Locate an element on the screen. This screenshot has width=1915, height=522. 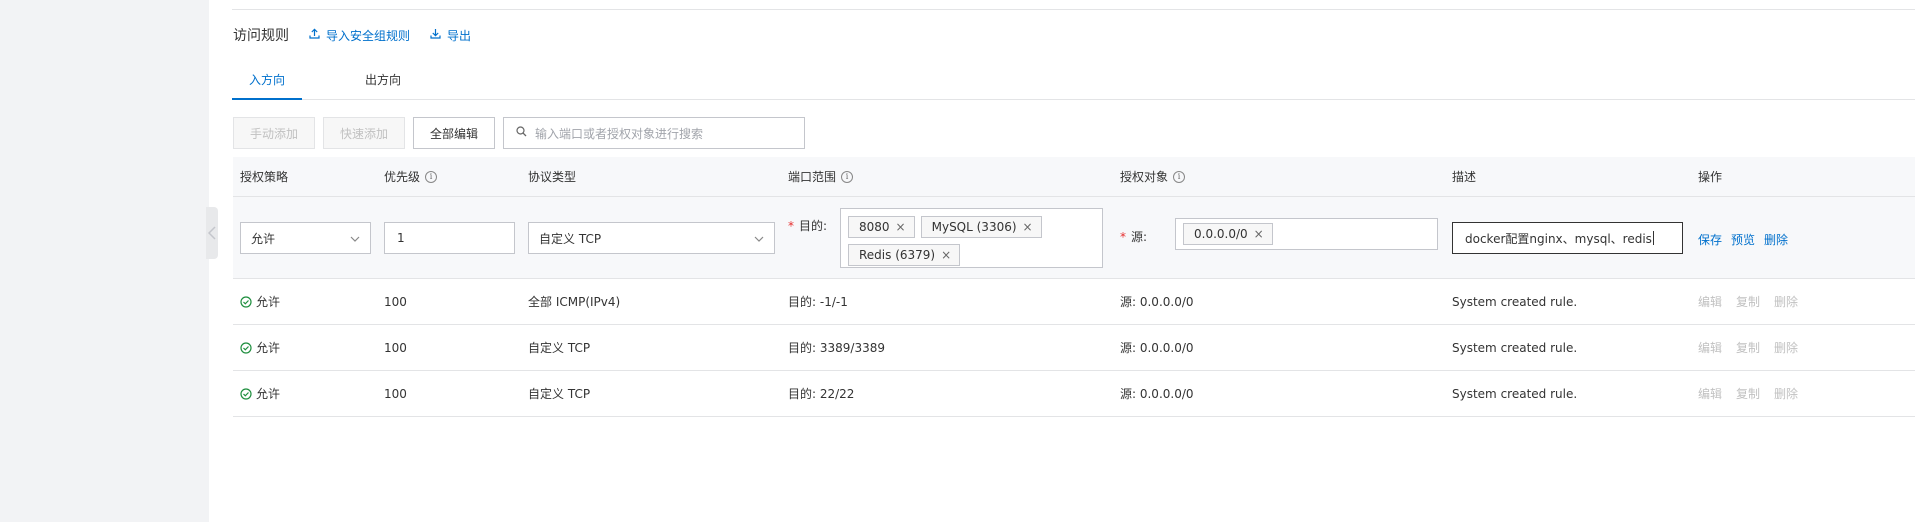
port-tag-label: 8080 is located at coordinates (874, 227).